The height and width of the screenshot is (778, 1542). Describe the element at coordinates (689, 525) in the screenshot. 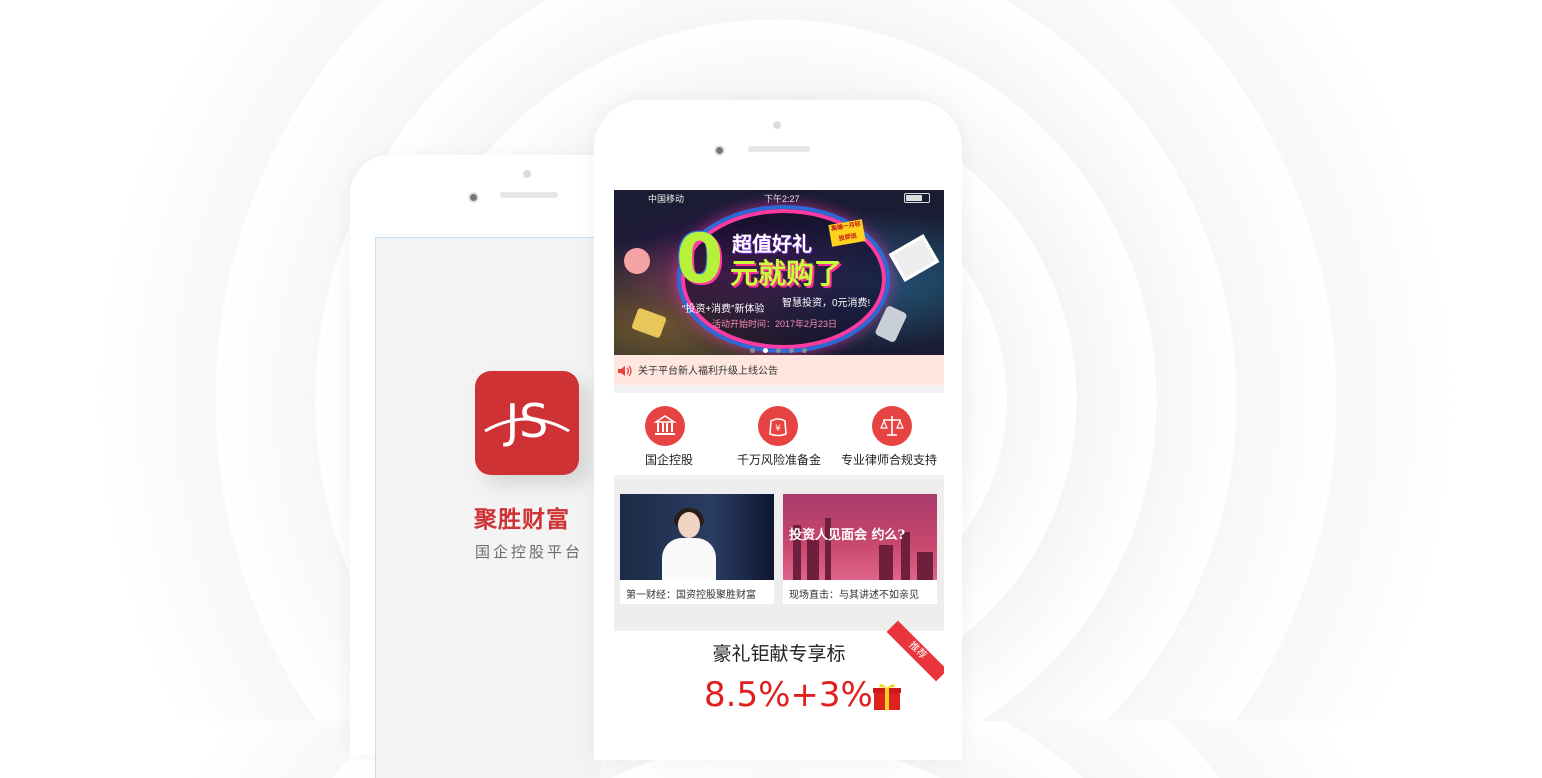

I see `anchor-head` at that location.